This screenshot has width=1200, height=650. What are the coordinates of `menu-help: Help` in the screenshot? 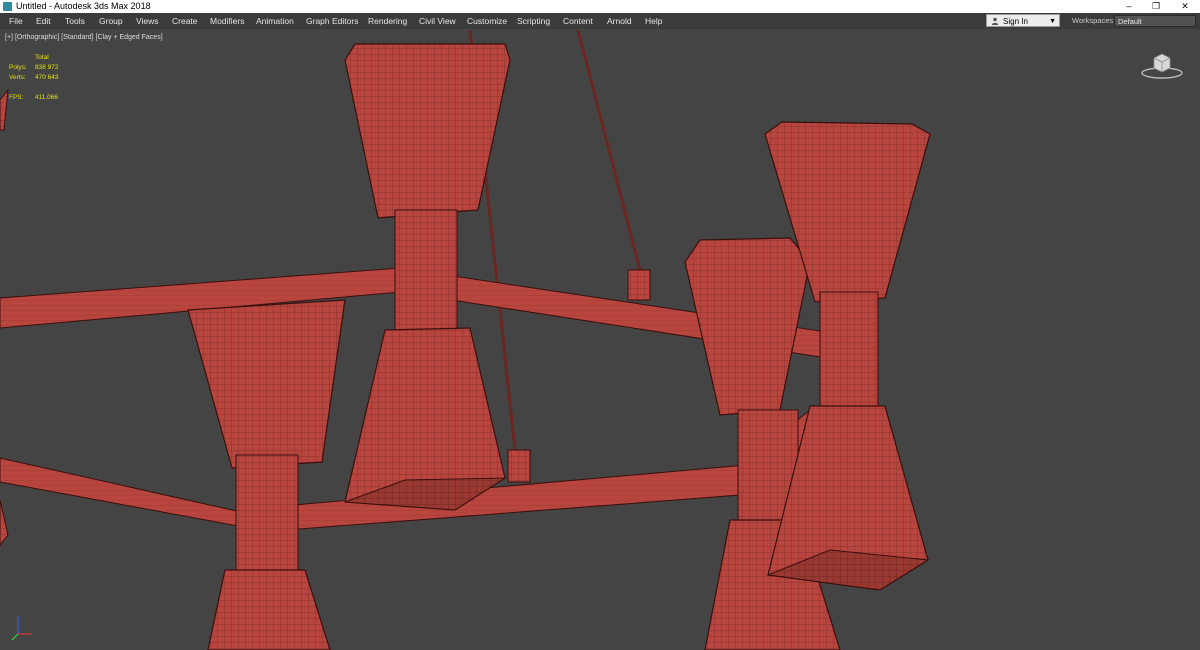 It's located at (653, 21).